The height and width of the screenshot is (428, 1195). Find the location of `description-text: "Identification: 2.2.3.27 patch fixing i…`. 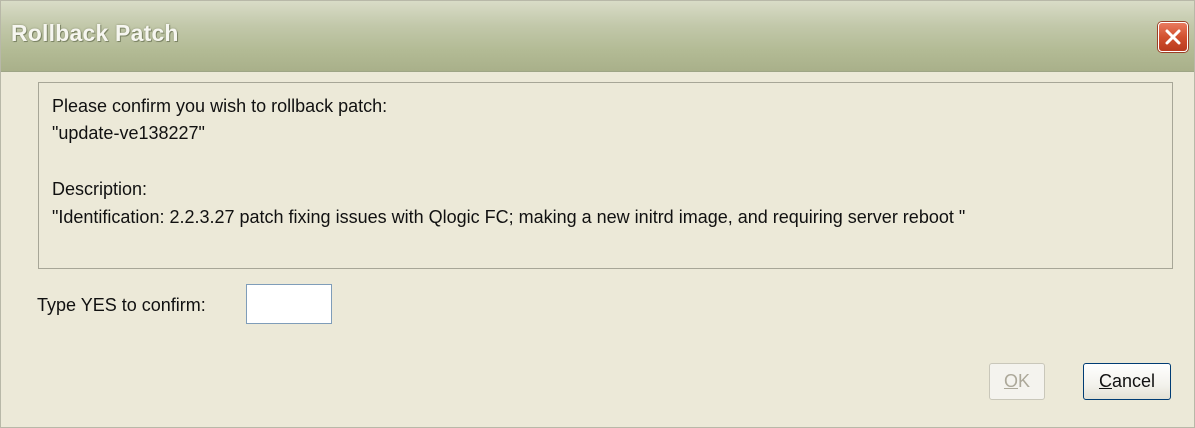

description-text: "Identification: 2.2.3.27 patch fixing i… is located at coordinates (509, 217).